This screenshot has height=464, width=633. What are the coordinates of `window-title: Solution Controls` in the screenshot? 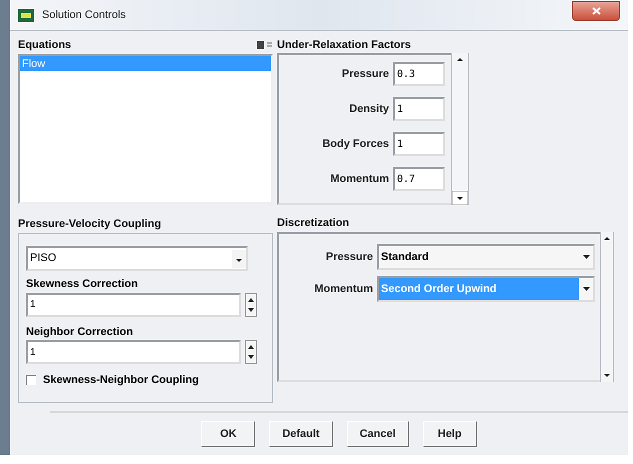 It's located at (84, 15).